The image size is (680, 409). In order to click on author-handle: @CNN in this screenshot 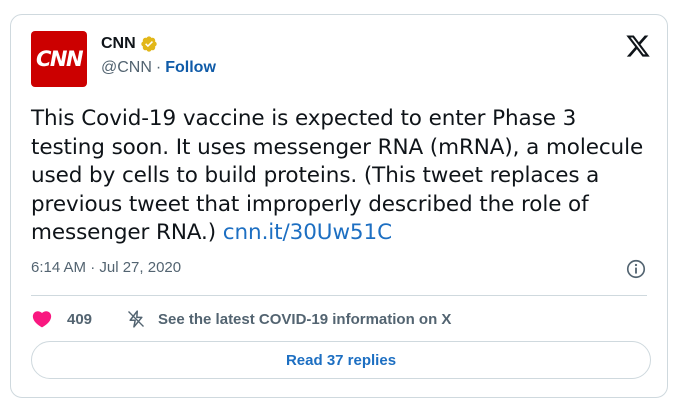, I will do `click(126, 68)`.